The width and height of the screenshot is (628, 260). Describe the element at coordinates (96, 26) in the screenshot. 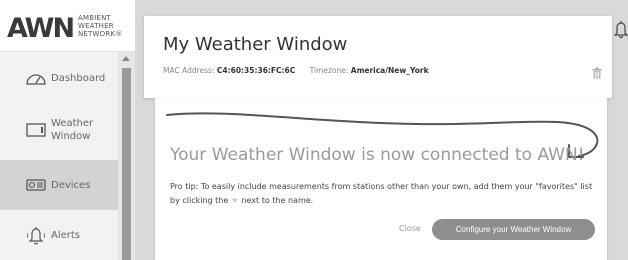

I see `logo-line-2: WEATHER` at that location.